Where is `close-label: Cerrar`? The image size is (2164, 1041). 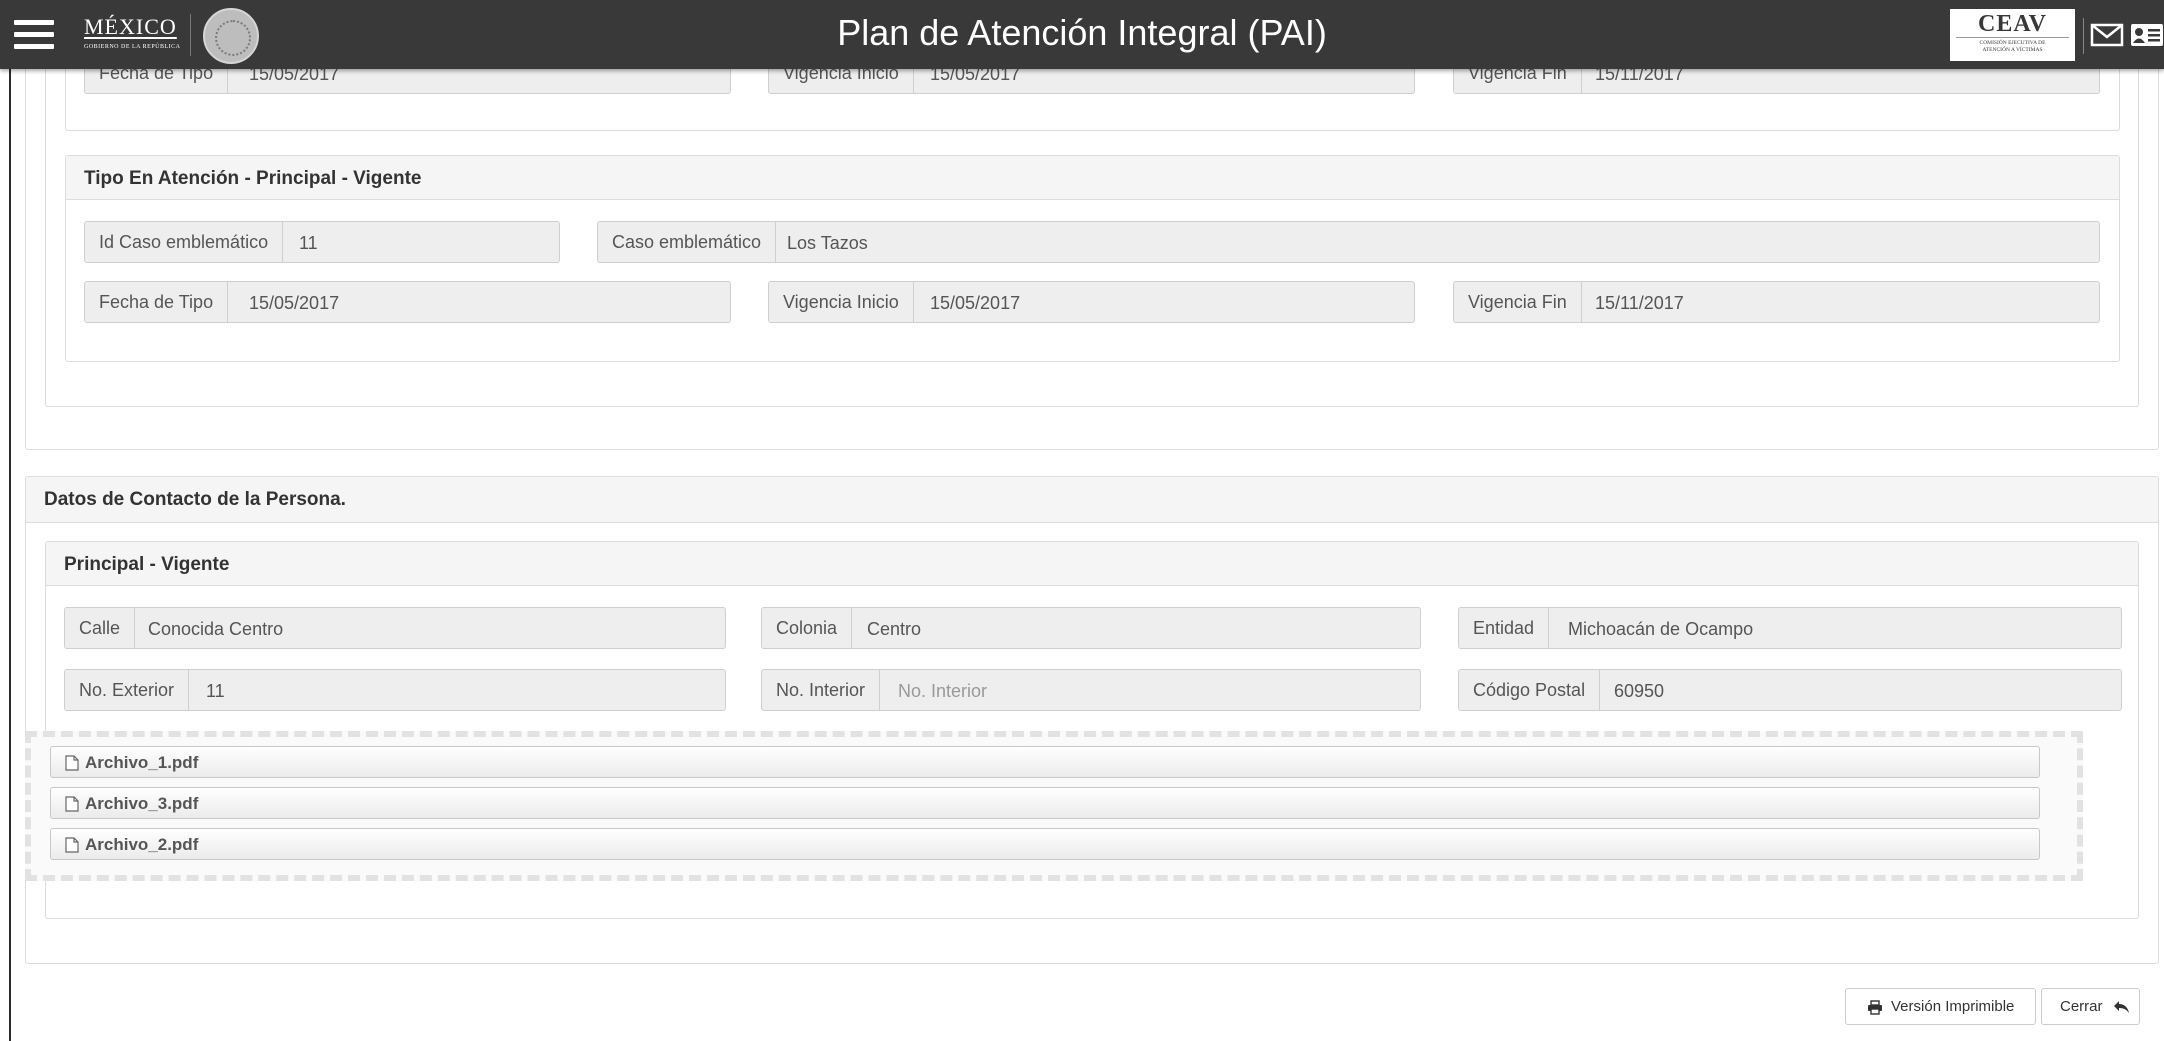
close-label: Cerrar is located at coordinates (2081, 1006).